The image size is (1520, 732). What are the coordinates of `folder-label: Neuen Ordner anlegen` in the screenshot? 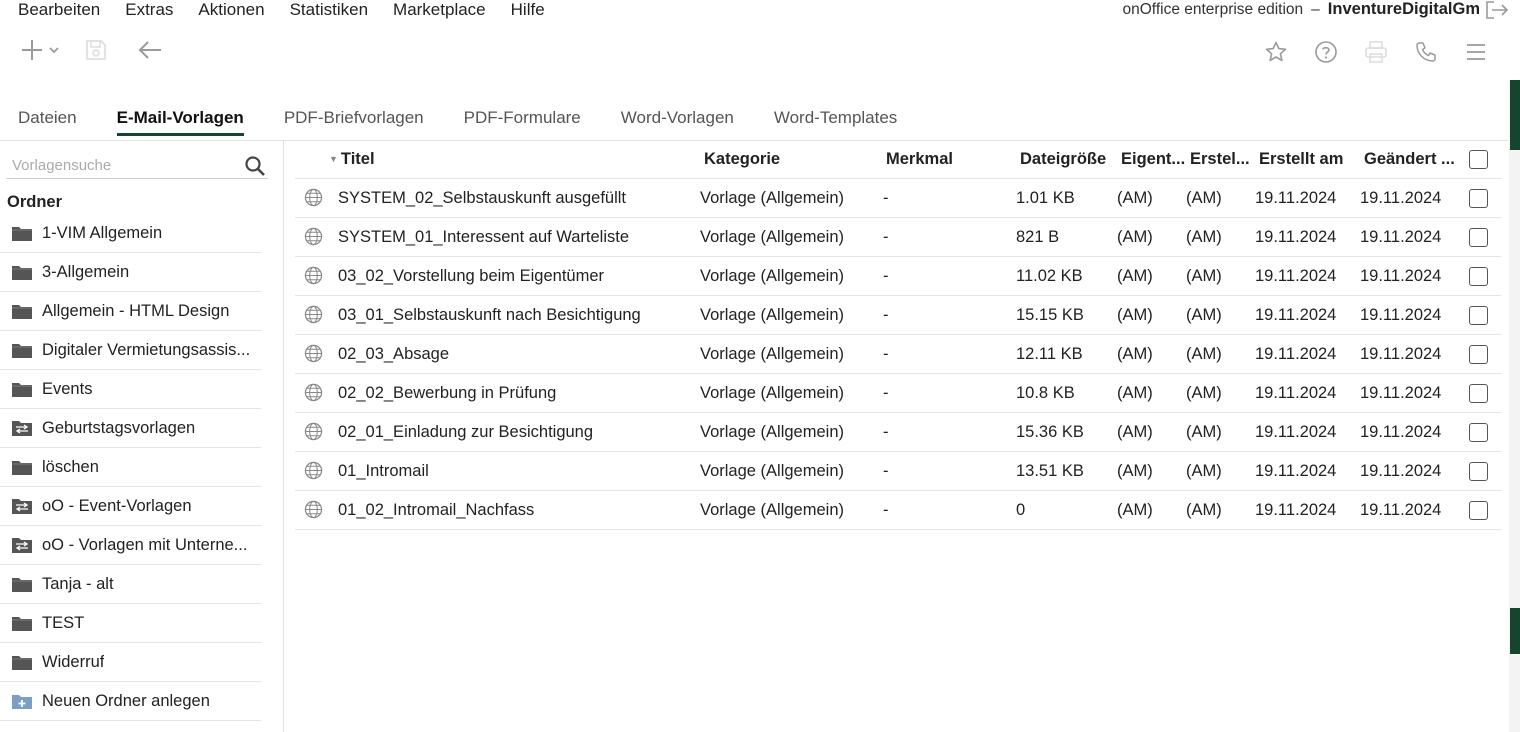 It's located at (126, 700).